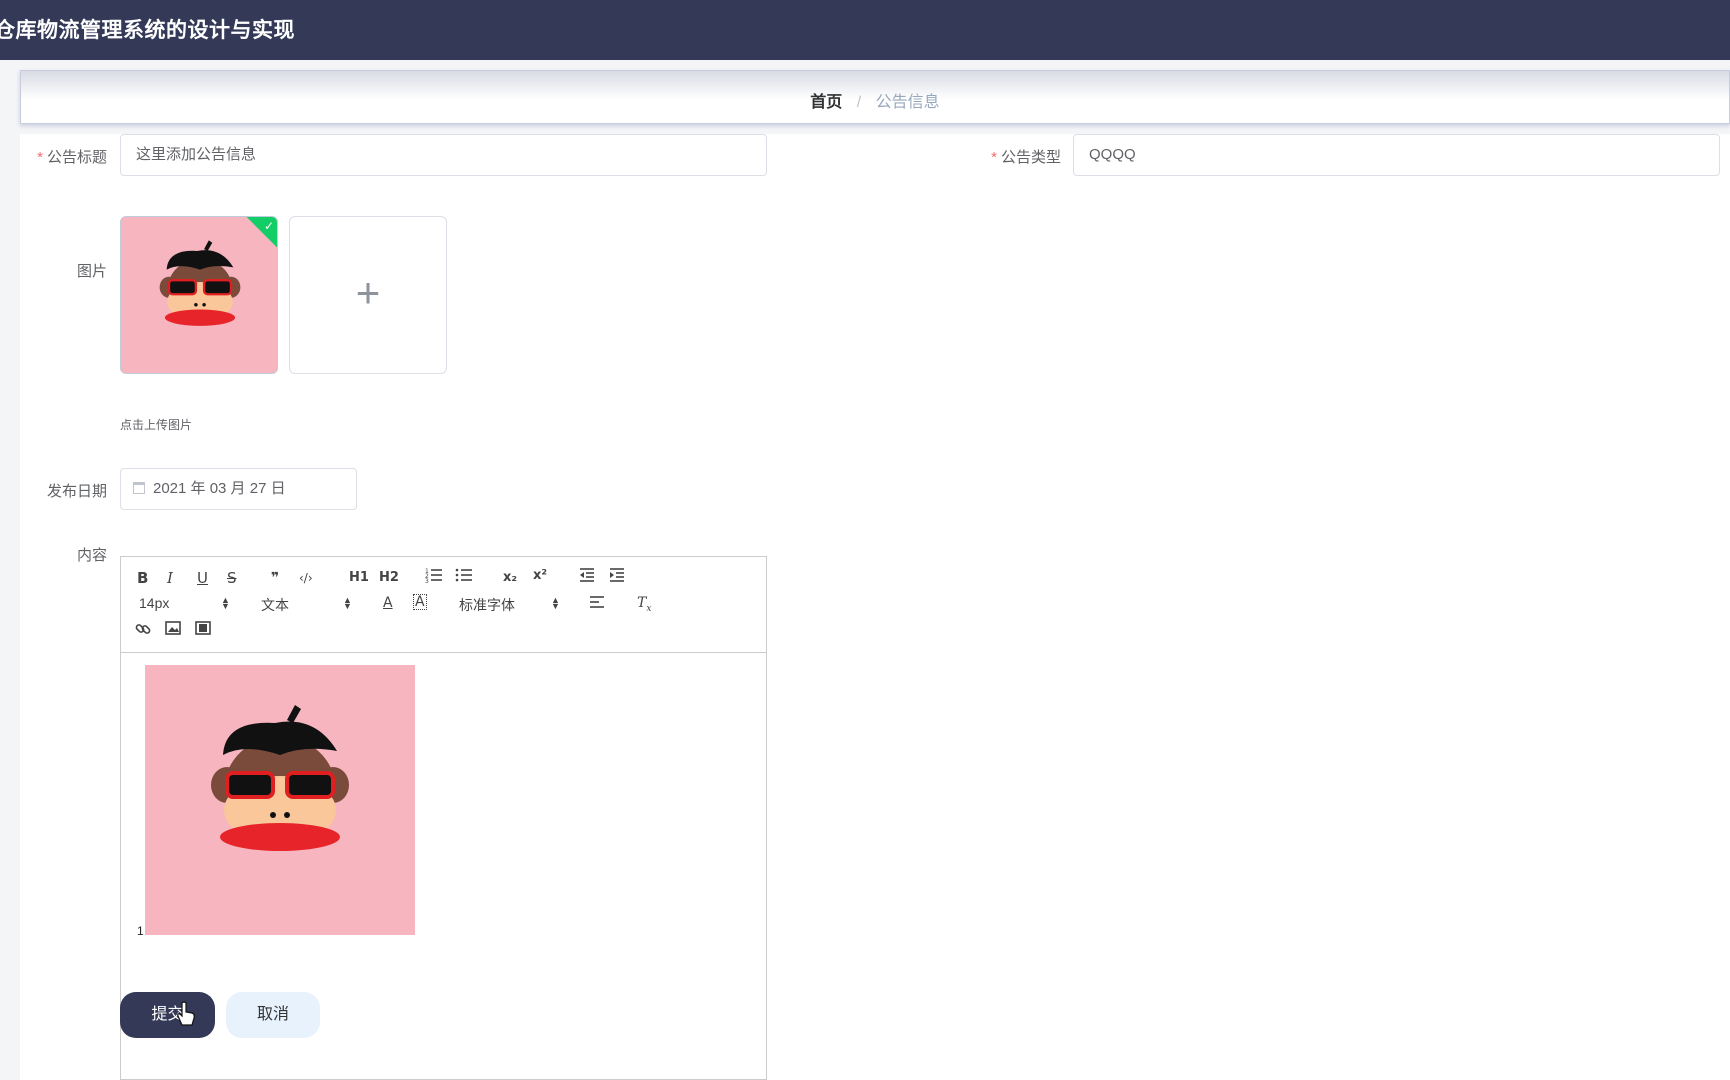 The width and height of the screenshot is (1730, 1080). I want to click on date-value: 2021 年 03 月 27 日, so click(219, 488).